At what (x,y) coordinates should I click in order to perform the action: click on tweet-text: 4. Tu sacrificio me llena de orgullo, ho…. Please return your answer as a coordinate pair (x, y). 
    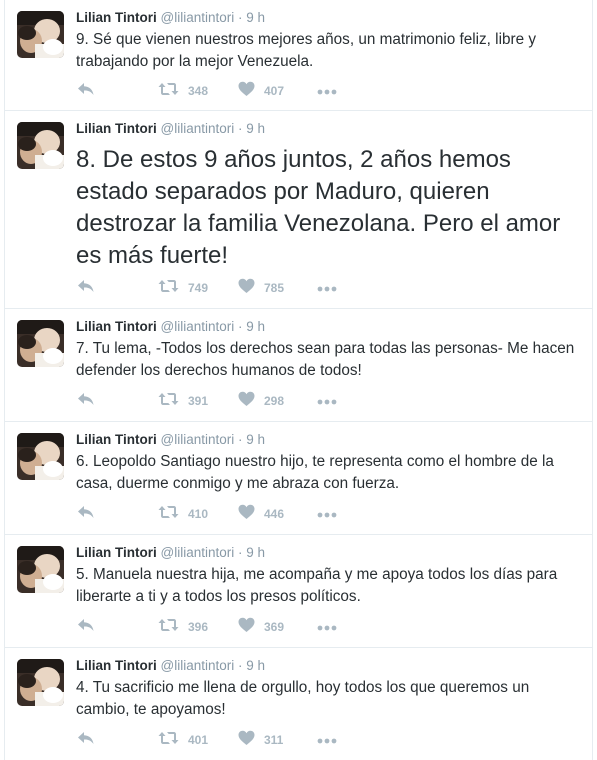
    Looking at the image, I should click on (303, 698).